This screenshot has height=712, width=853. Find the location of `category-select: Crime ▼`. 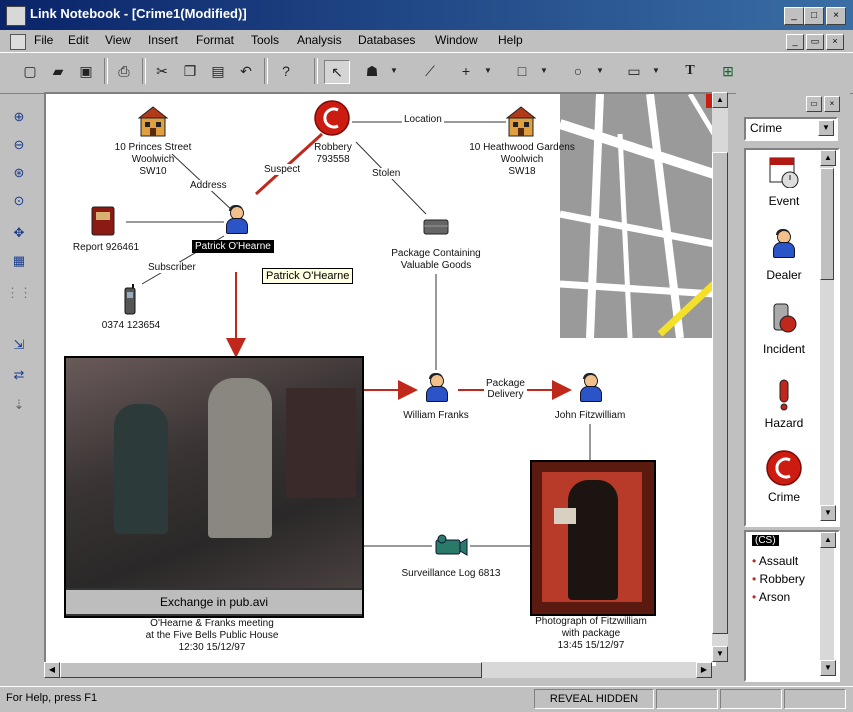

category-select: Crime ▼ is located at coordinates (791, 129).